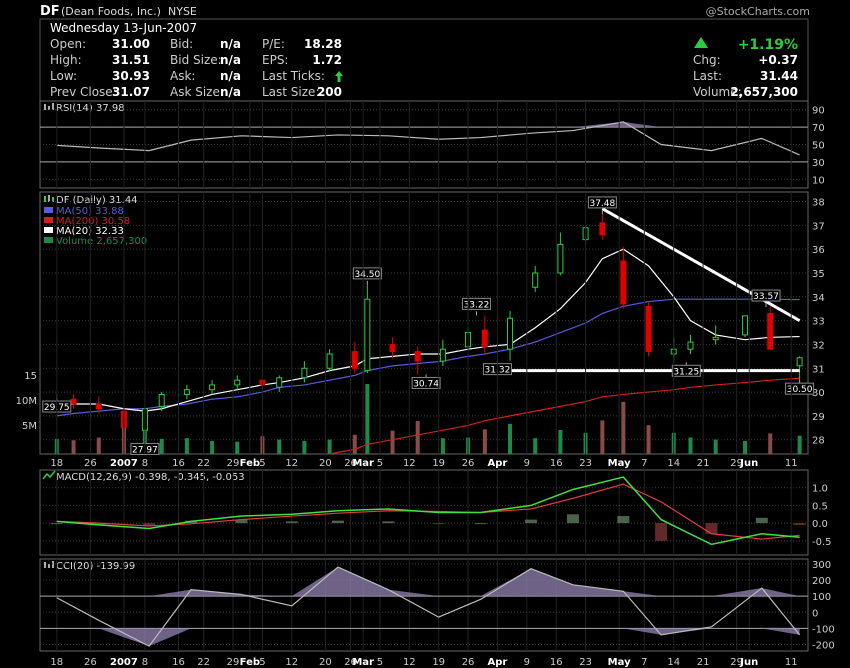 This screenshot has height=668, width=850. I want to click on date-axis-label-bottom: 20, so click(325, 662).